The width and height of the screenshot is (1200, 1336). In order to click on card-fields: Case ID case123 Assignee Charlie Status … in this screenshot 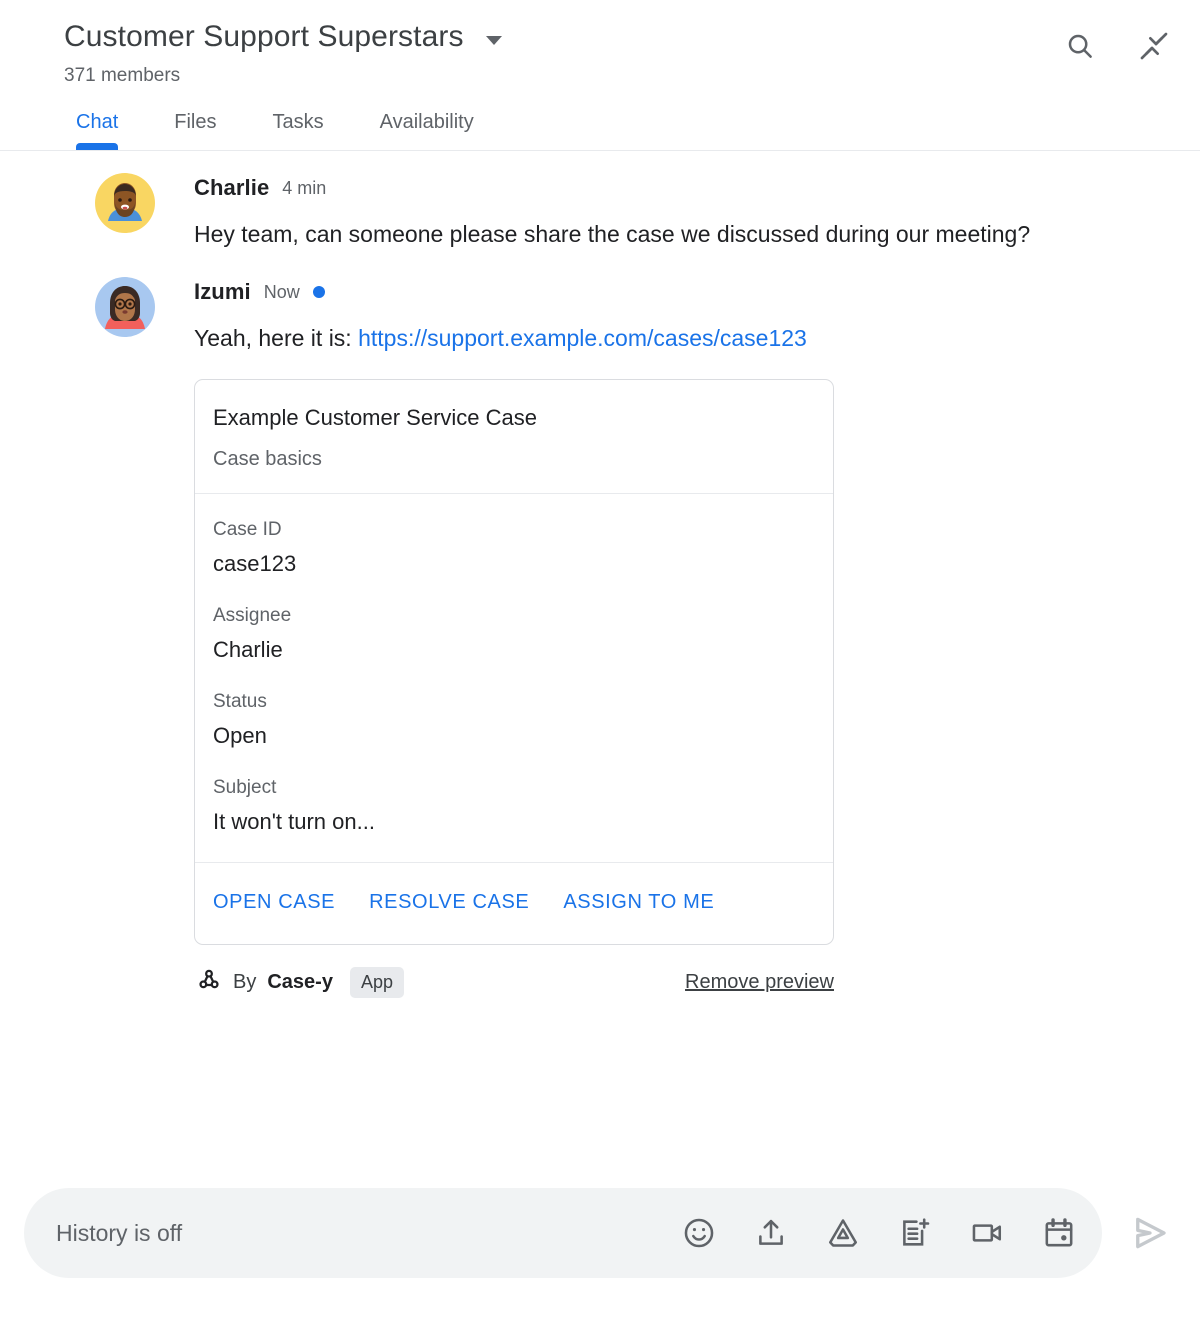, I will do `click(514, 678)`.